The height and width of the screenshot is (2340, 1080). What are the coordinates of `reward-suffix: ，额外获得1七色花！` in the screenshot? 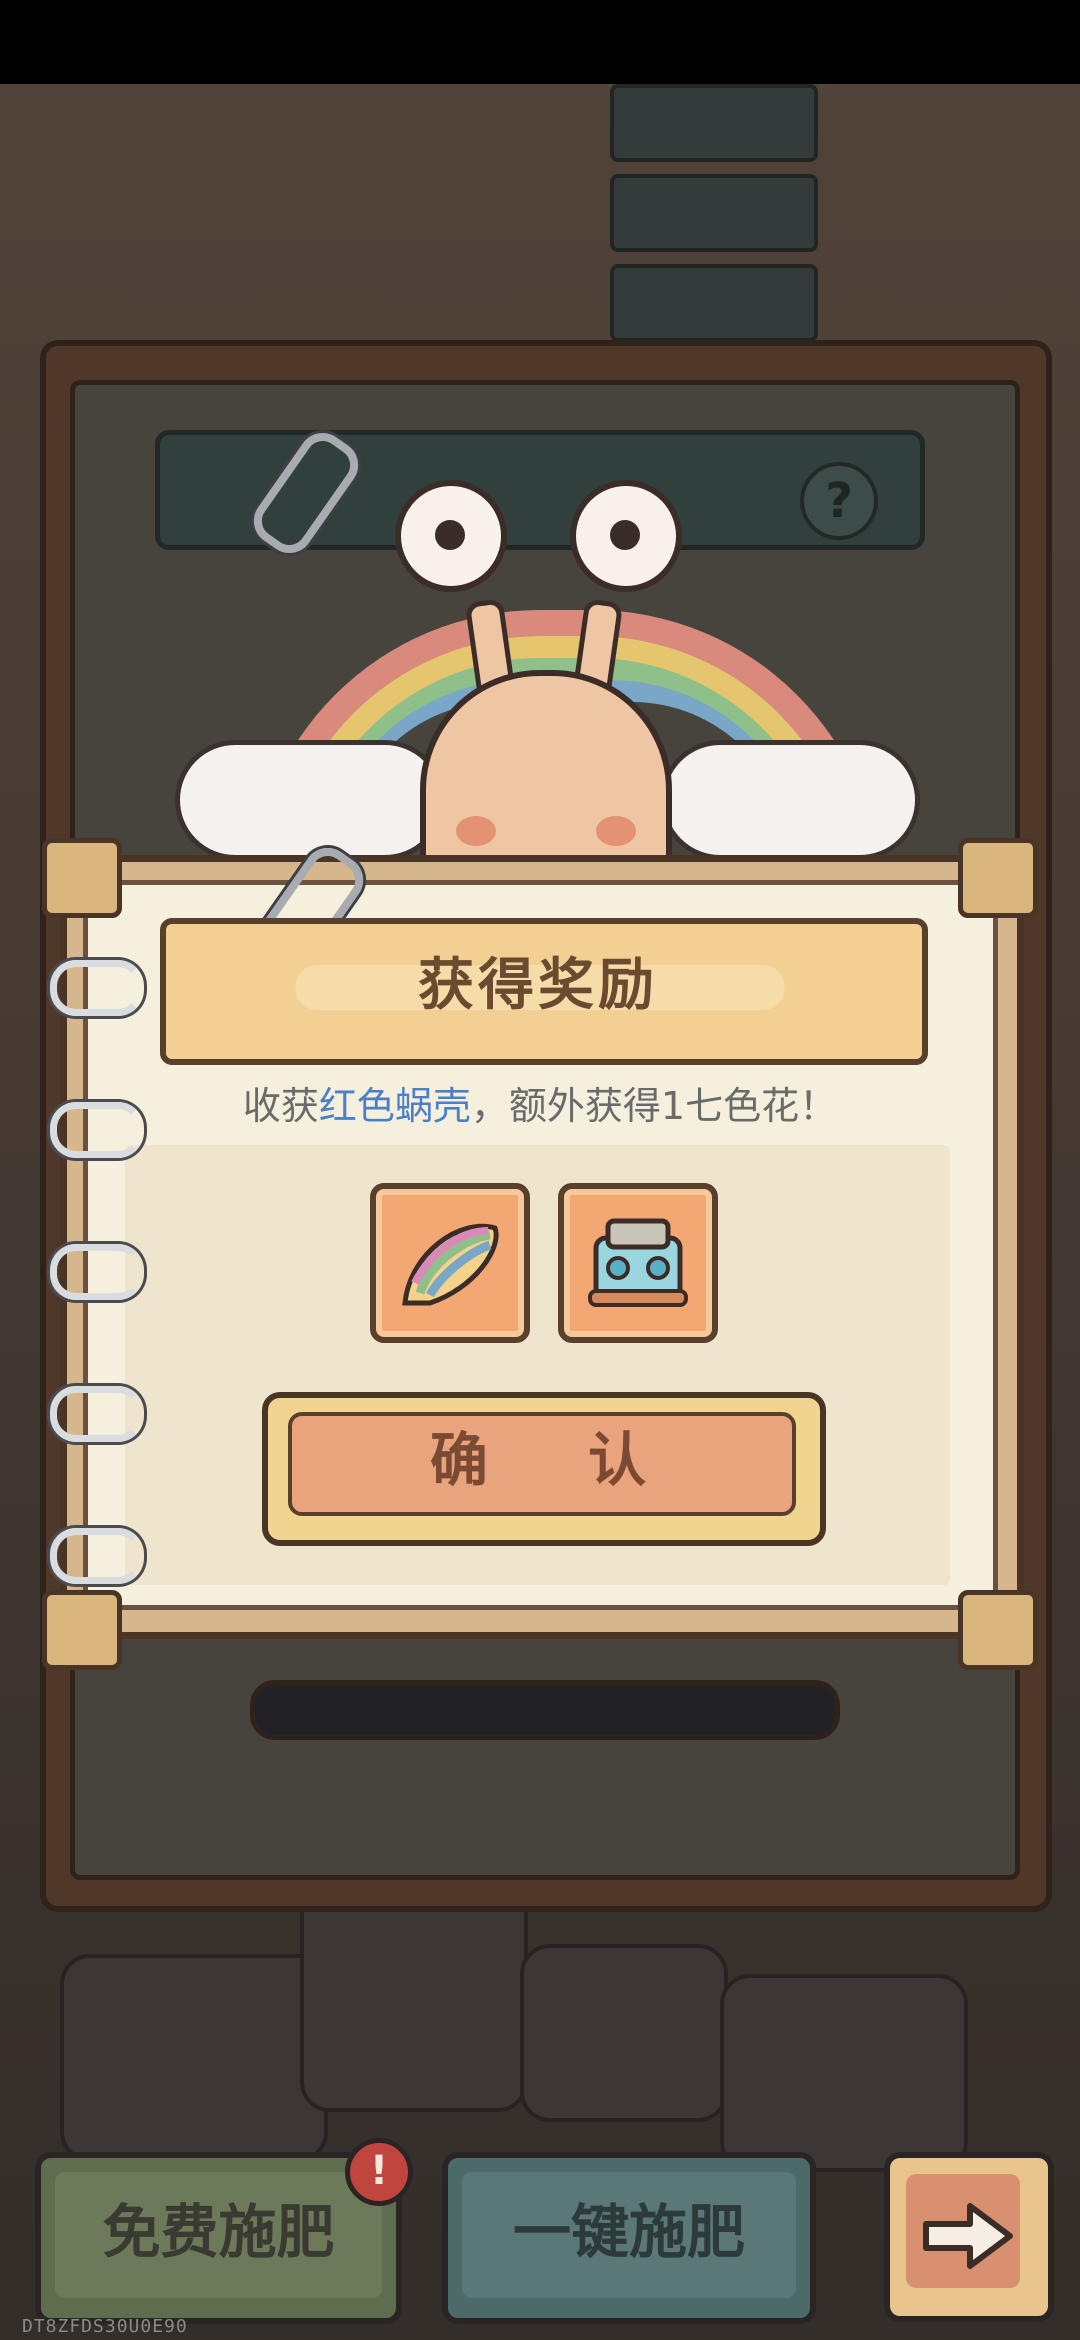 It's located at (654, 1106).